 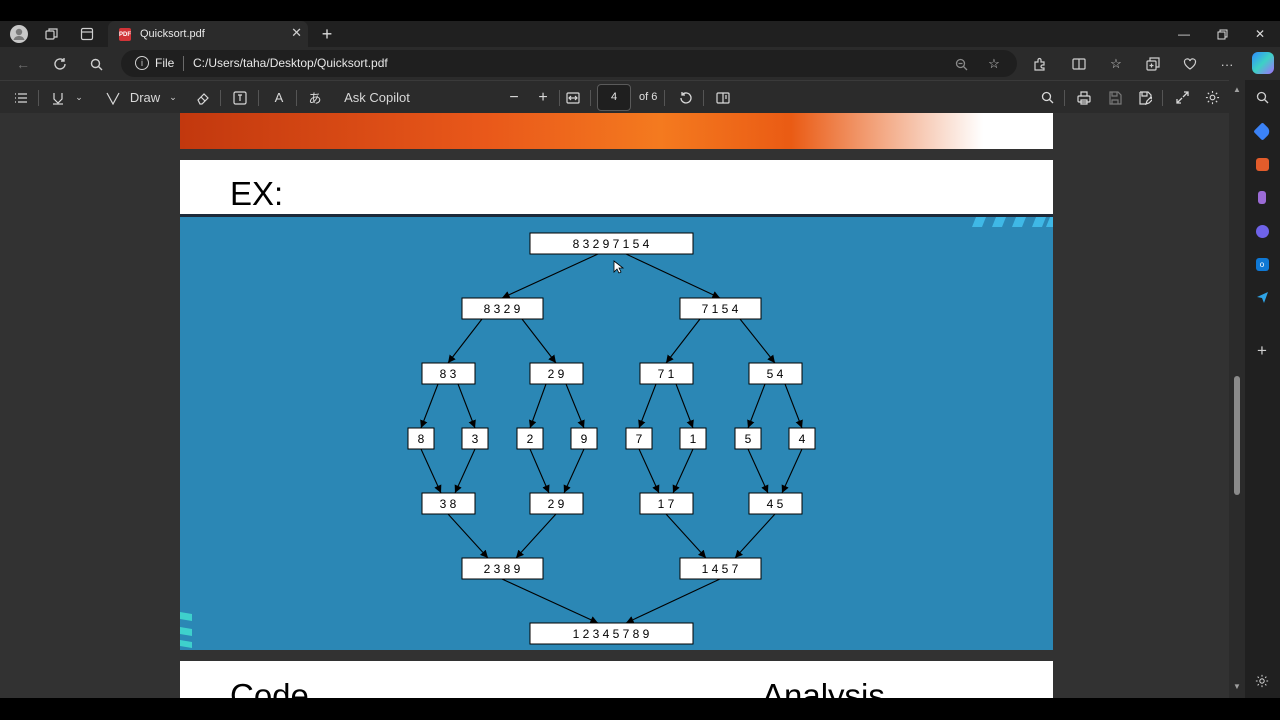 I want to click on star-icon: ☆, so click(x=994, y=64).